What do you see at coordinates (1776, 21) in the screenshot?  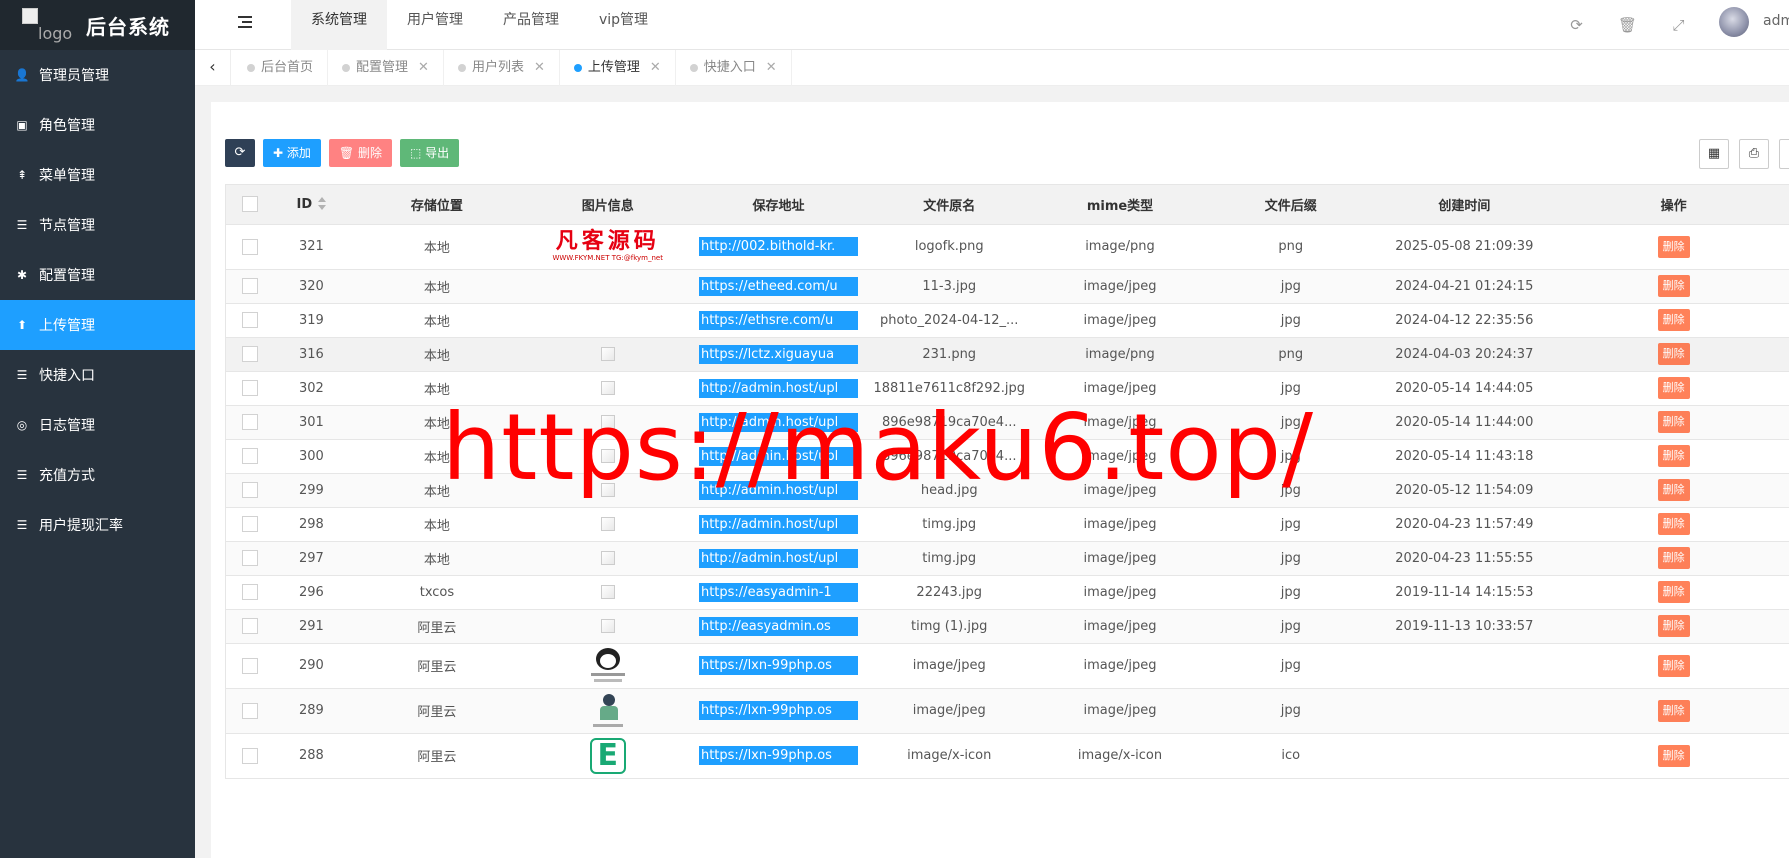 I see `admin-name: admin` at bounding box center [1776, 21].